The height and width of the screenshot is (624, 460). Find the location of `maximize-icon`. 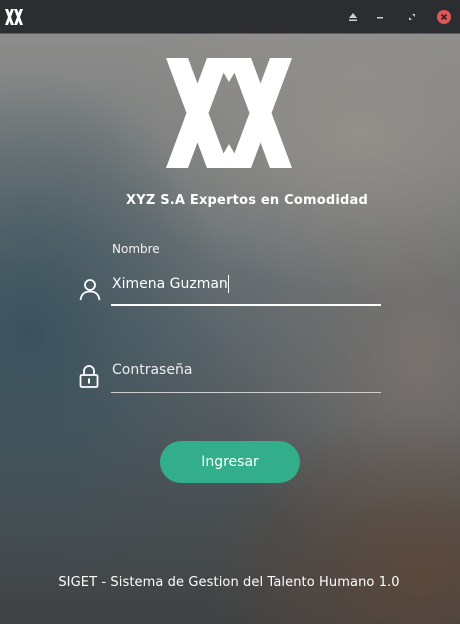

maximize-icon is located at coordinates (412, 17).